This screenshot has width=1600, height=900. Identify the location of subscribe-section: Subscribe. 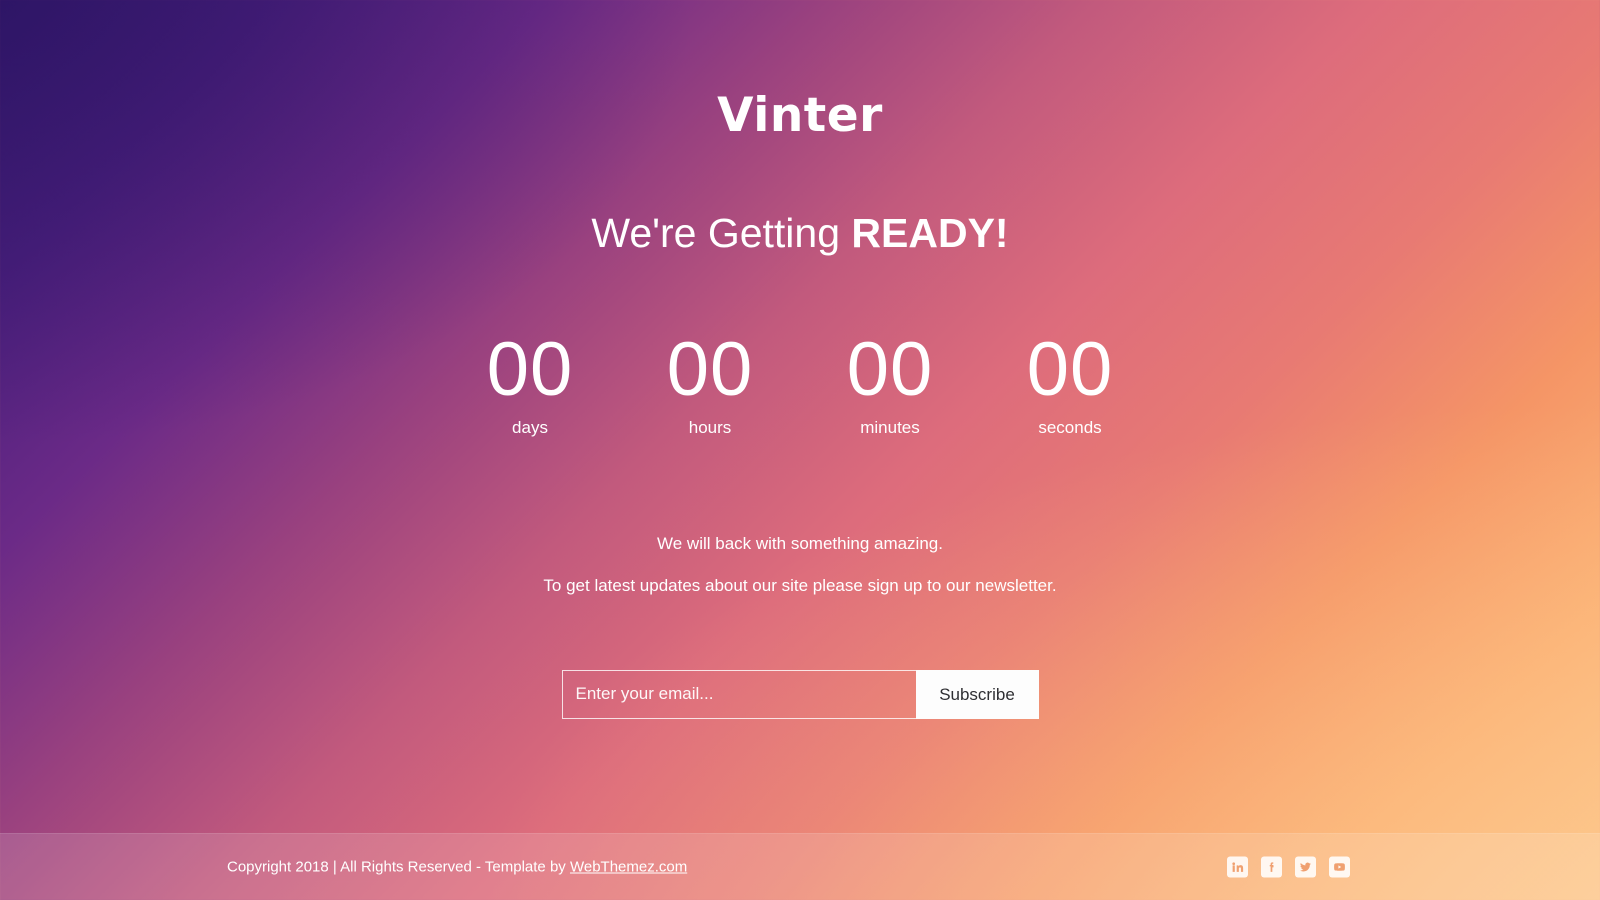
(800, 694).